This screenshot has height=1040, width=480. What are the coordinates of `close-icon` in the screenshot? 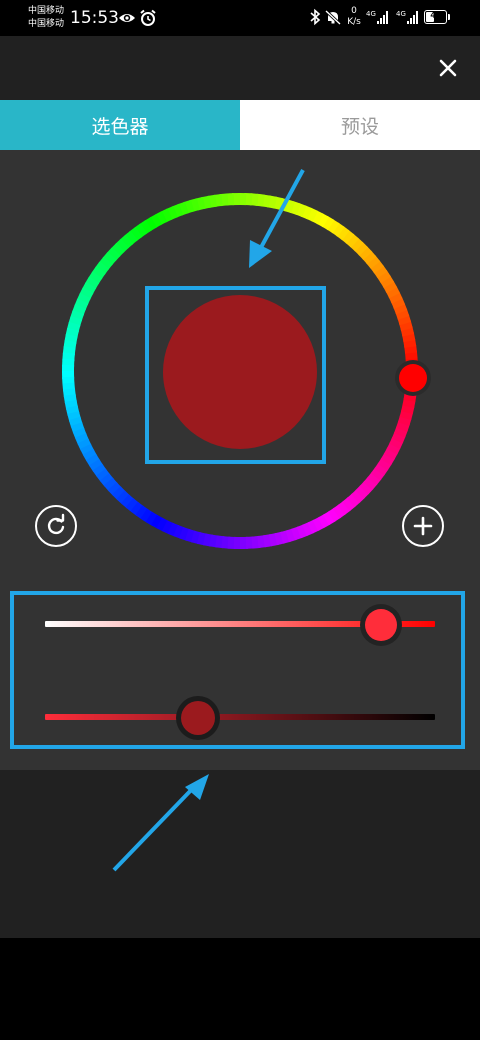 It's located at (448, 68).